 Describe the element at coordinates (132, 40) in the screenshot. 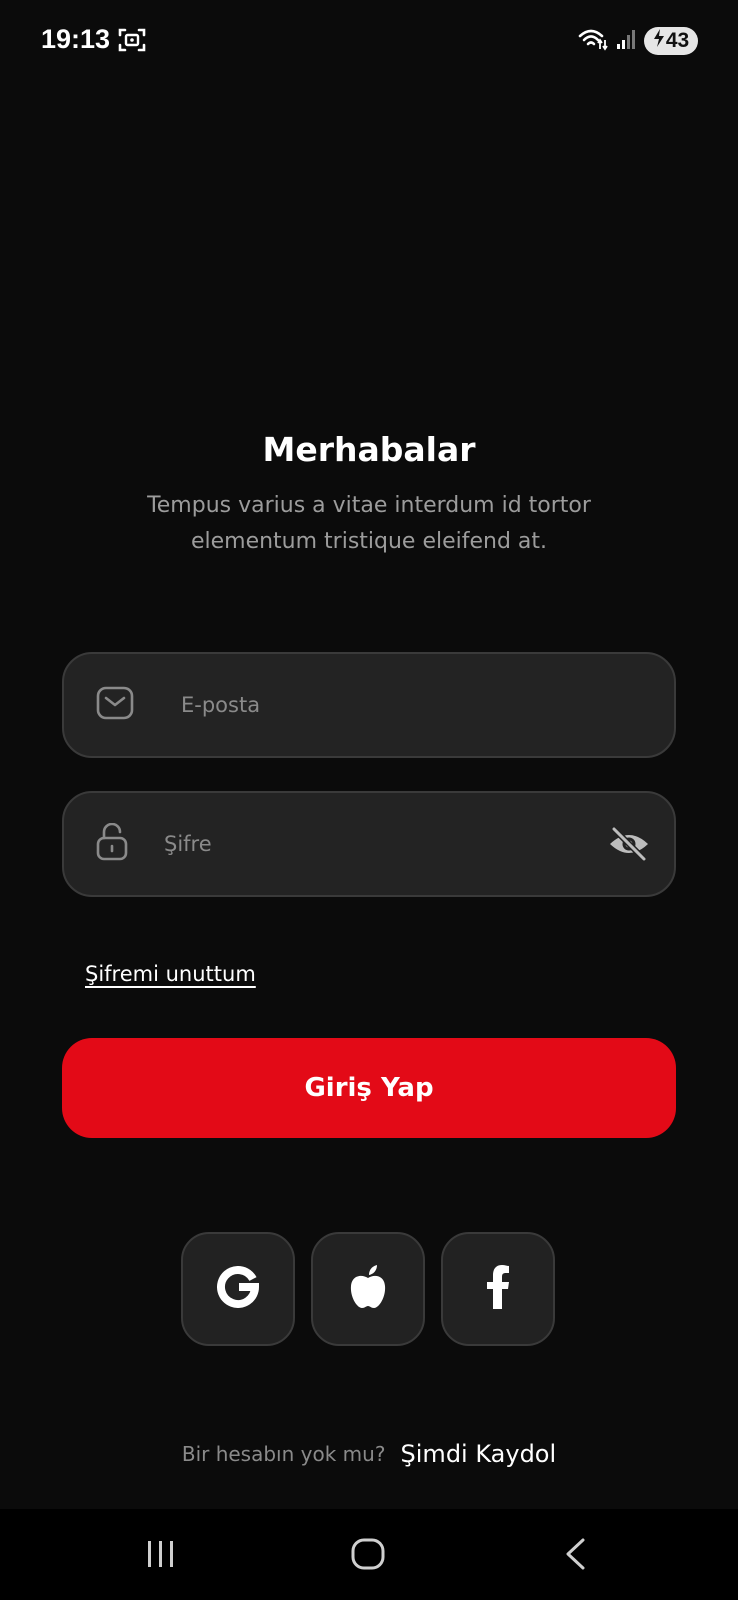

I see `screenshot-icon` at that location.